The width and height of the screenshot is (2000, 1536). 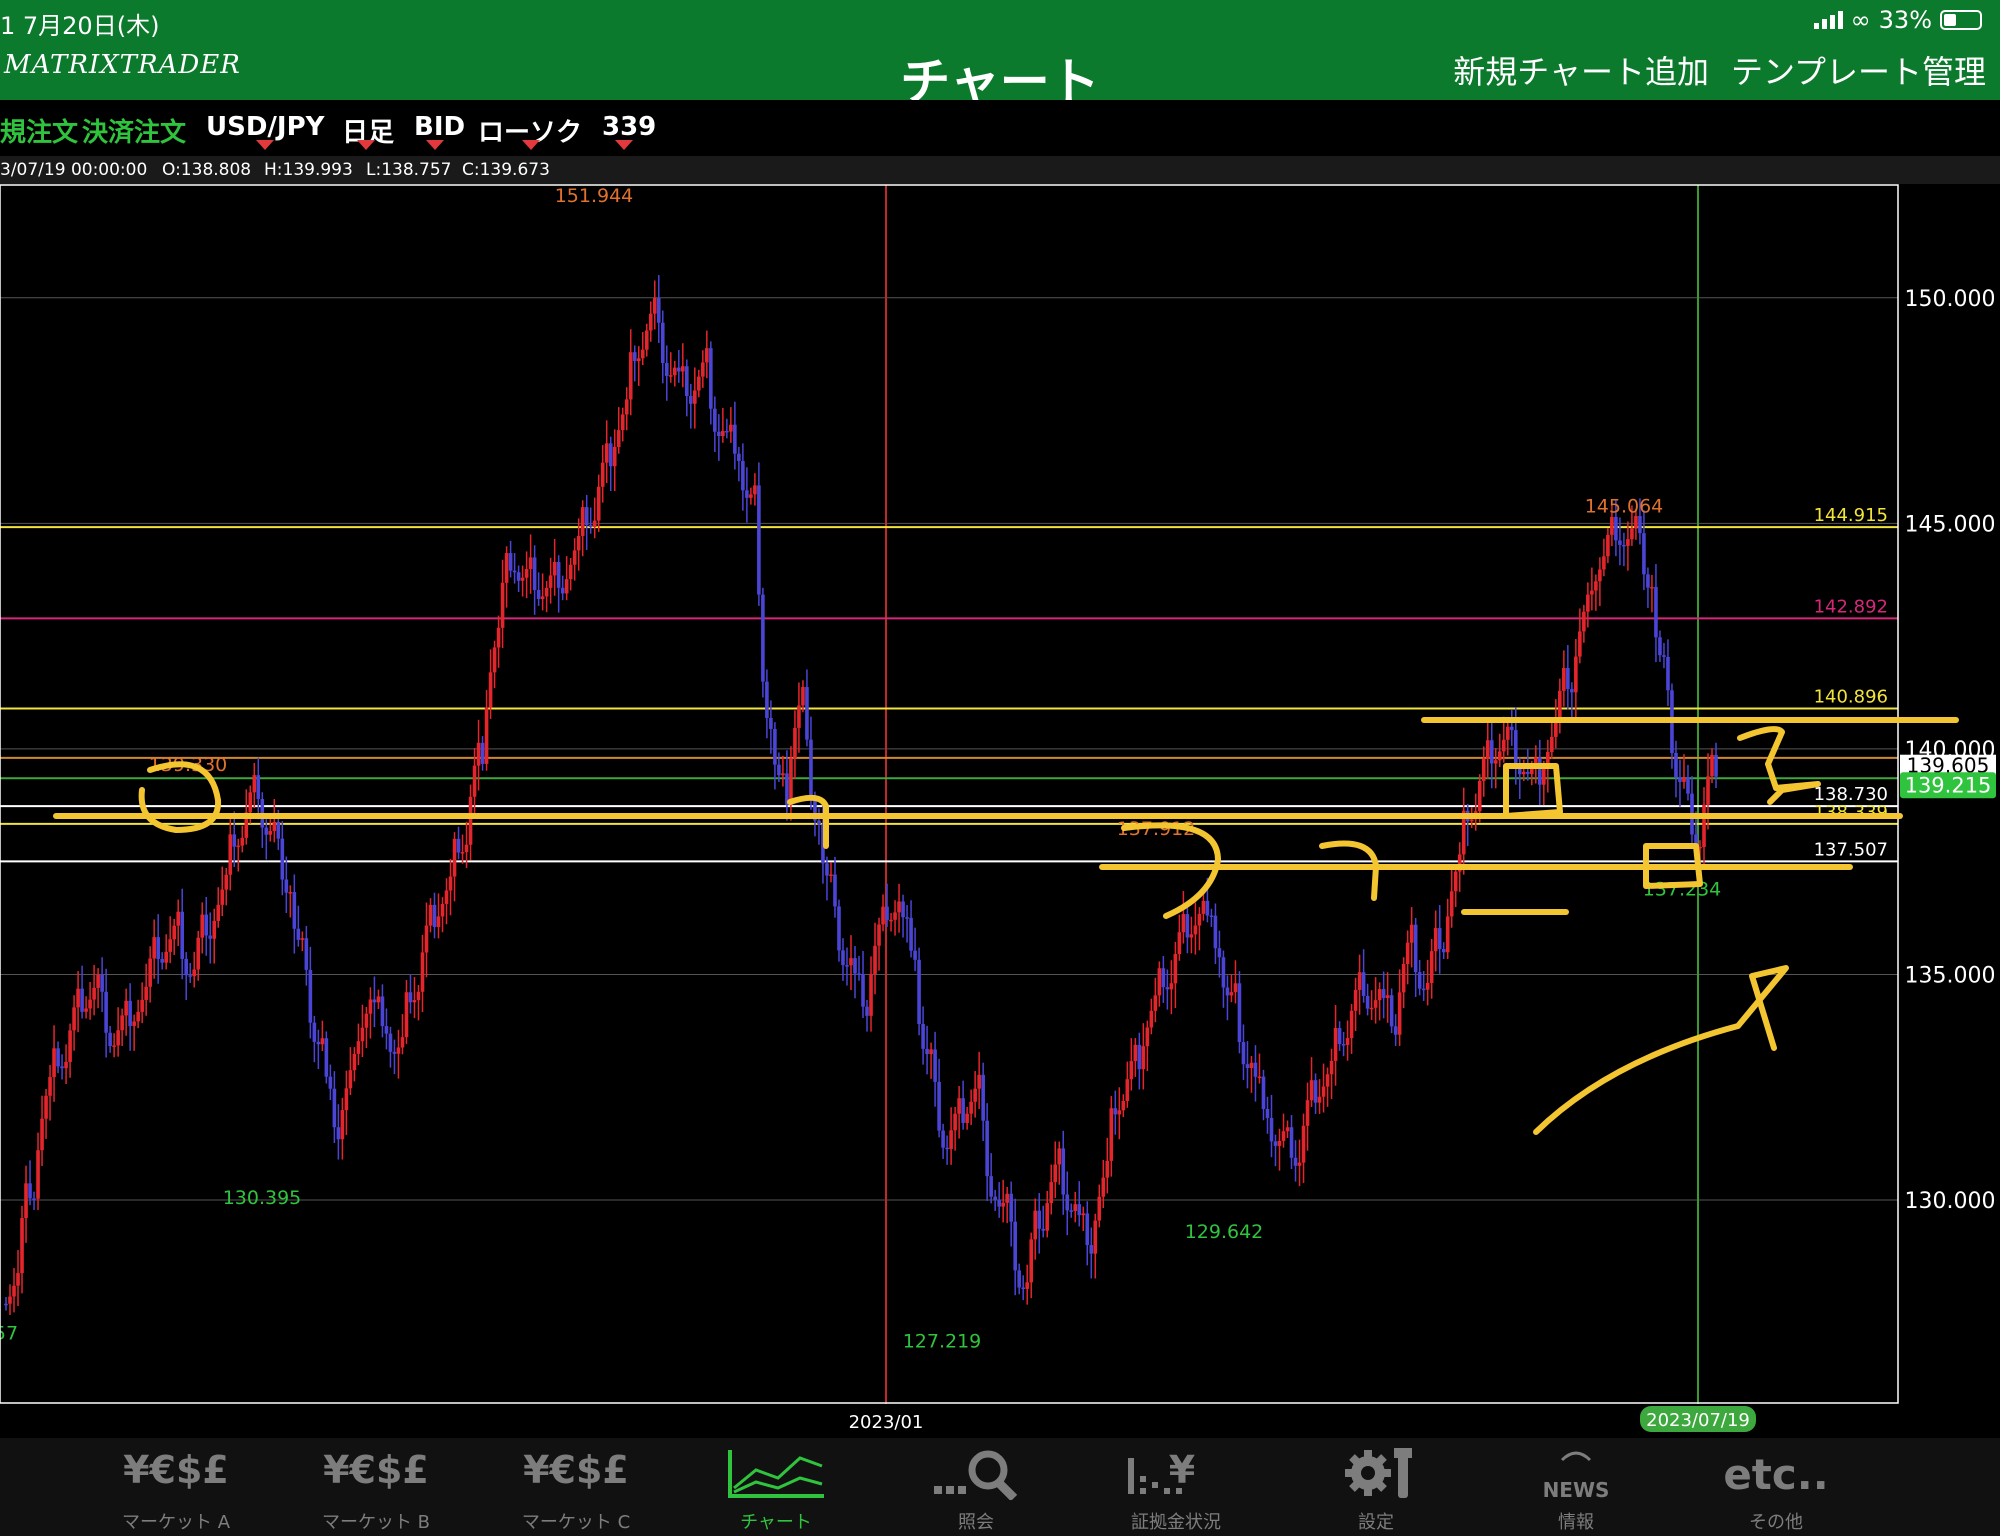 What do you see at coordinates (1376, 1487) in the screenshot?
I see `tab-settings: 設定` at bounding box center [1376, 1487].